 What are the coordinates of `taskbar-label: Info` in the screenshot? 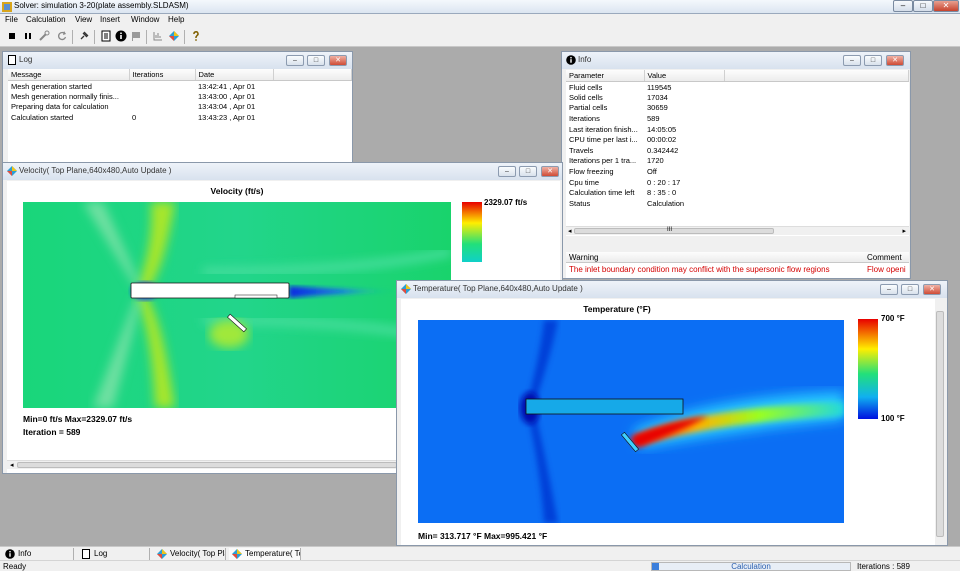 It's located at (25, 553).